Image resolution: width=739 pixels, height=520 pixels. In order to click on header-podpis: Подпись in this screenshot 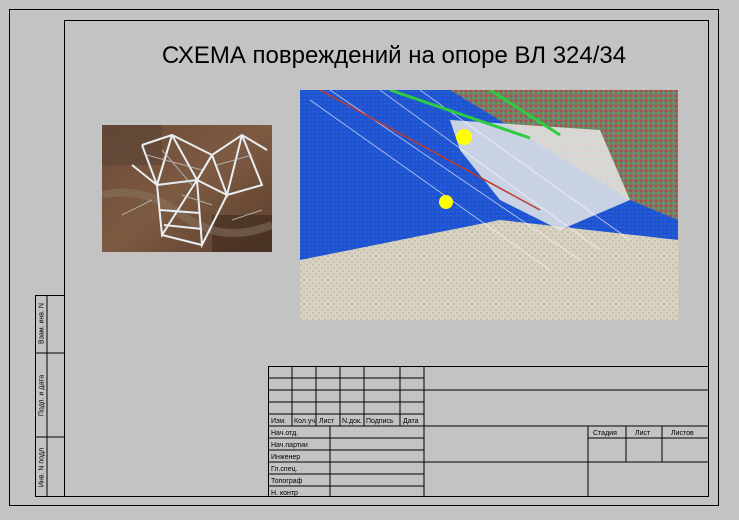, I will do `click(380, 421)`.